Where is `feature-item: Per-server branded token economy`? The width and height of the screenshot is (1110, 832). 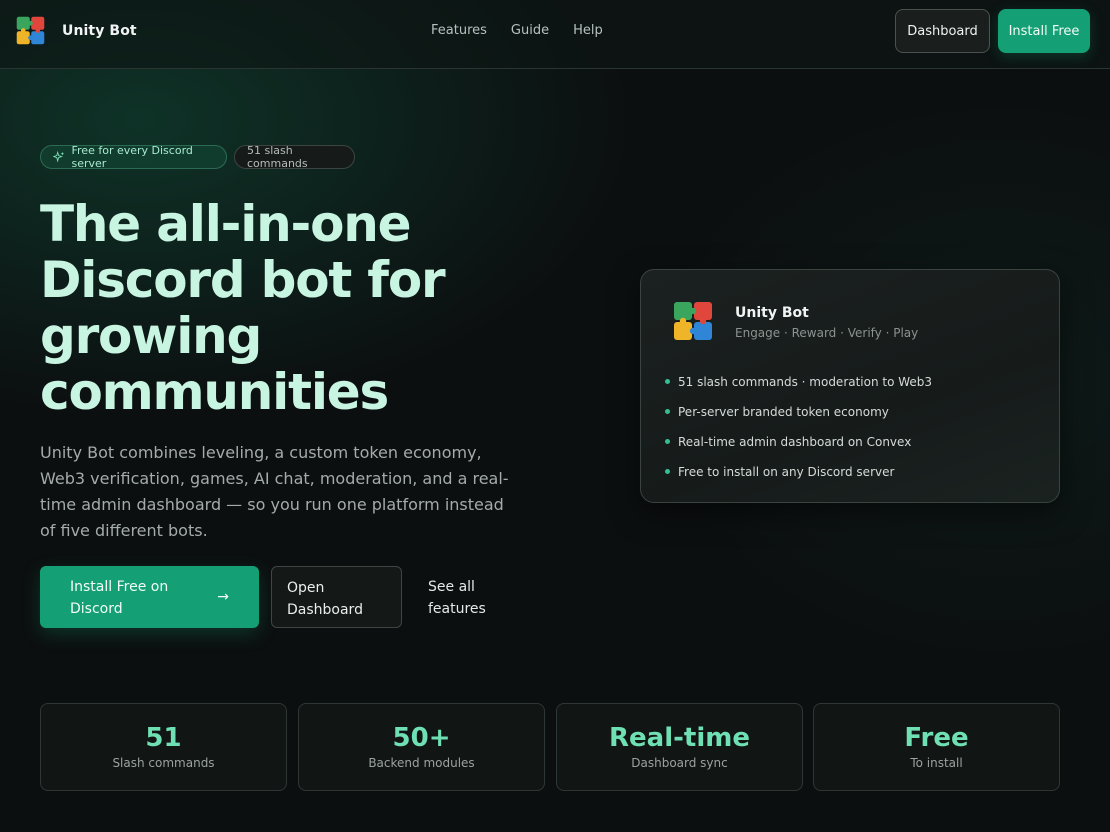 feature-item: Per-server branded token economy is located at coordinates (797, 419).